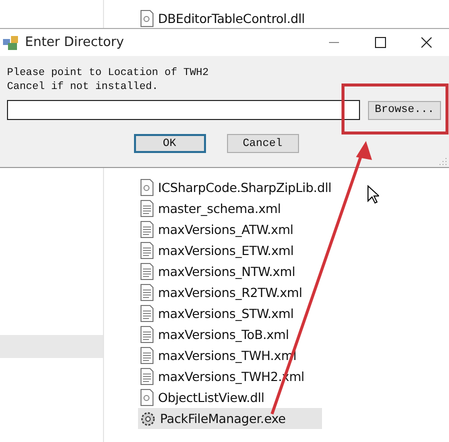 Image resolution: width=449 pixels, height=442 pixels. I want to click on file-item: maxVersions_NTW.xml, so click(230, 271).